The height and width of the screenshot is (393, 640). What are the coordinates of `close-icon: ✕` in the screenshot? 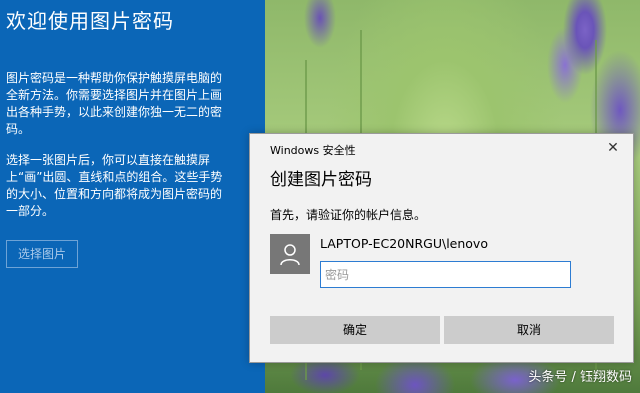 It's located at (613, 148).